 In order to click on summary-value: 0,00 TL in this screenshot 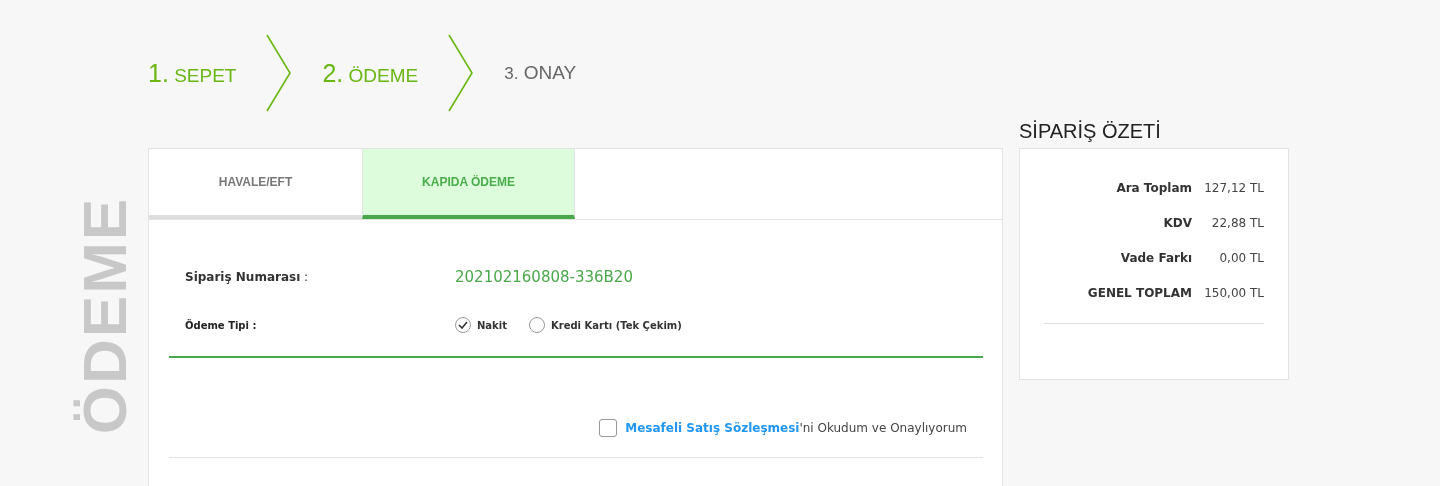, I will do `click(1241, 259)`.